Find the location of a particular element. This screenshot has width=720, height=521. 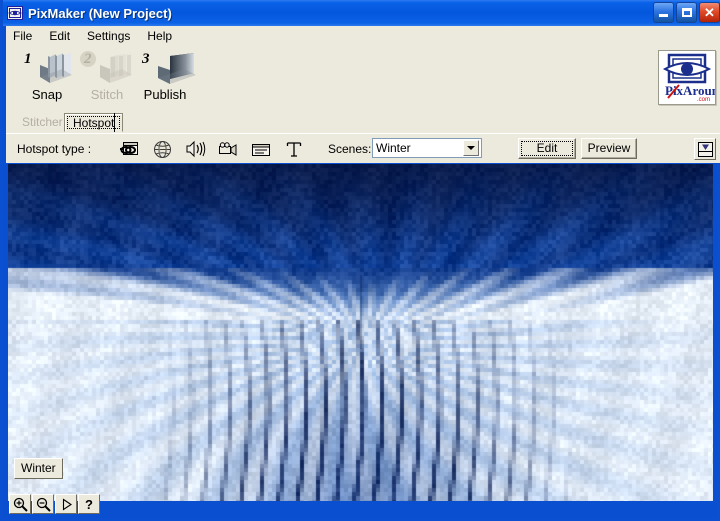

menu-item-settings: Settings is located at coordinates (108, 36).